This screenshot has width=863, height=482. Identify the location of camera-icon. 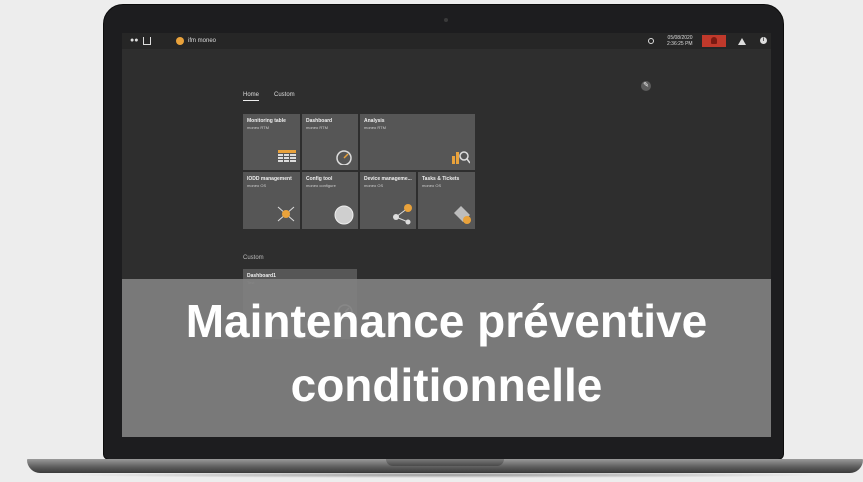
(446, 20).